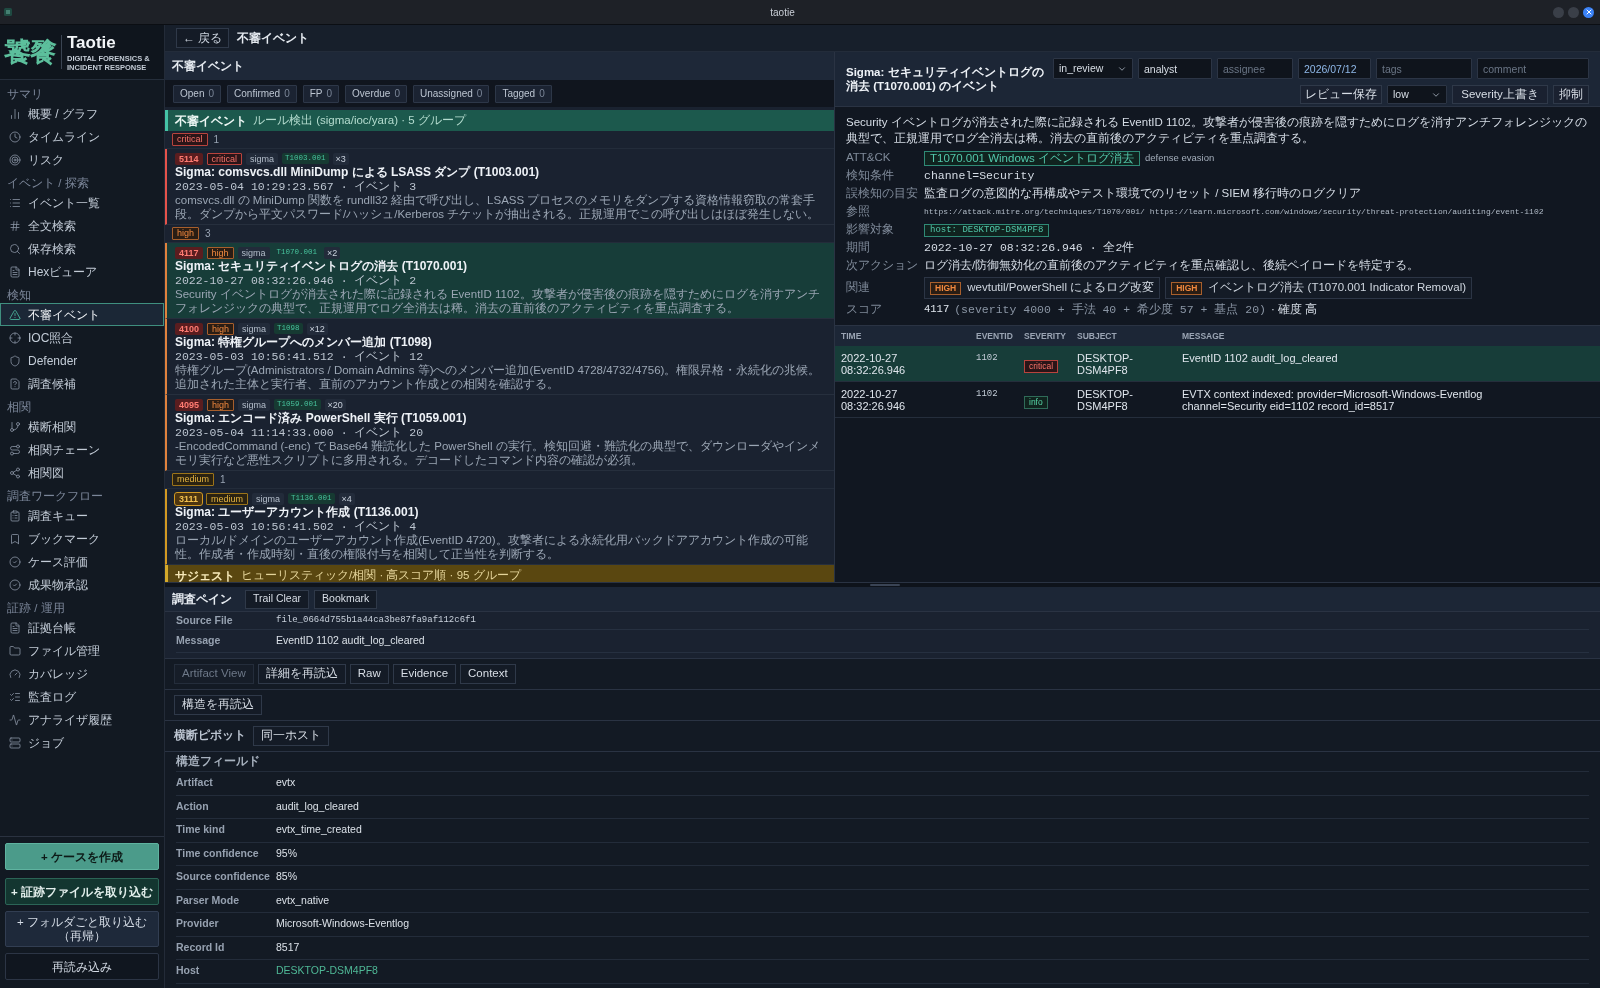  What do you see at coordinates (1533, 68) in the screenshot?
I see `text-field: comment` at bounding box center [1533, 68].